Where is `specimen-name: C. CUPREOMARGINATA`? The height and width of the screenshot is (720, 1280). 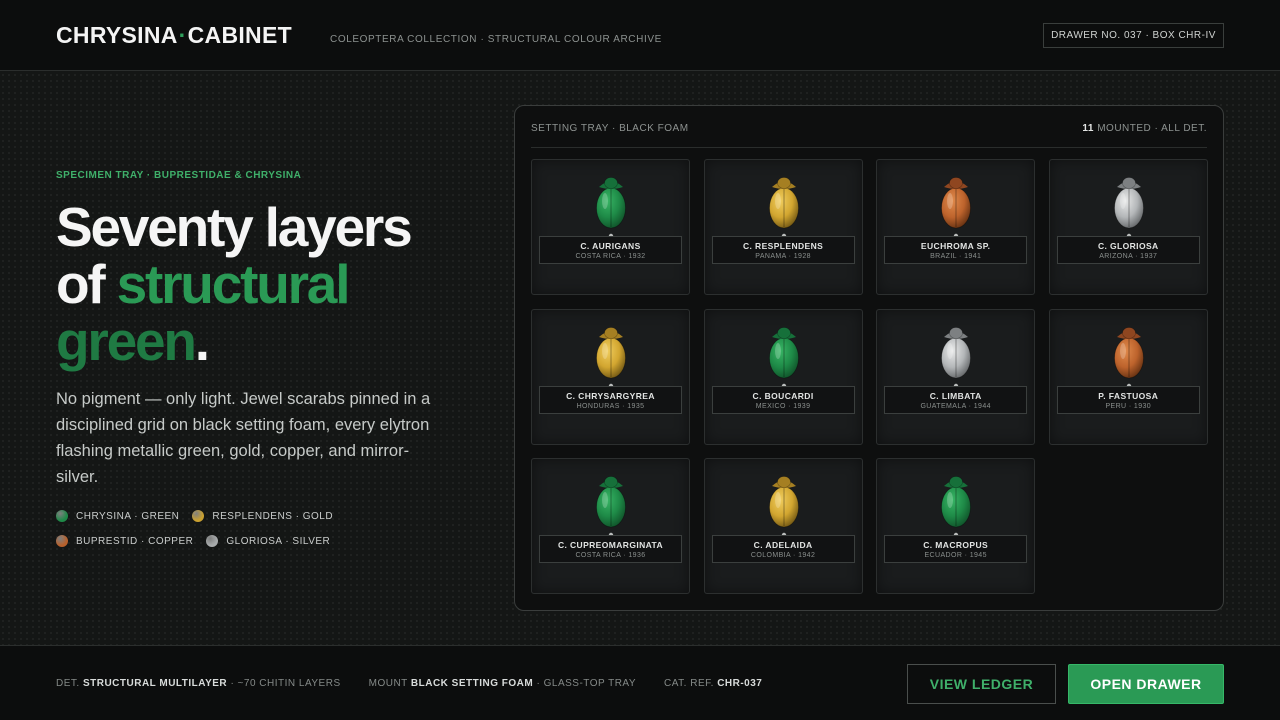
specimen-name: C. CUPREOMARGINATA is located at coordinates (610, 545).